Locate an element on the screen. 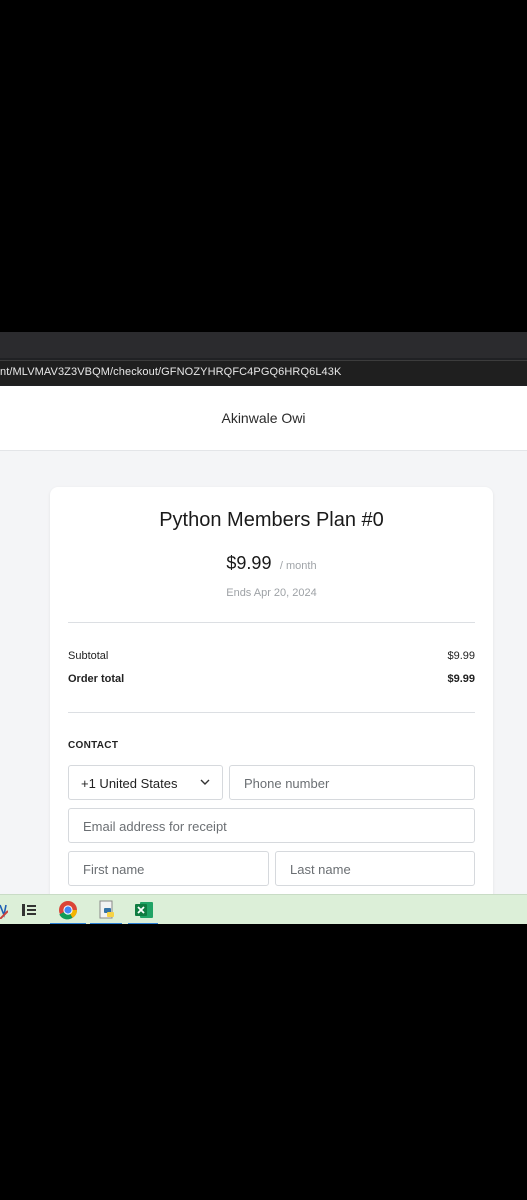 The width and height of the screenshot is (527, 1200). phone-placeholder: Phone number is located at coordinates (287, 783).